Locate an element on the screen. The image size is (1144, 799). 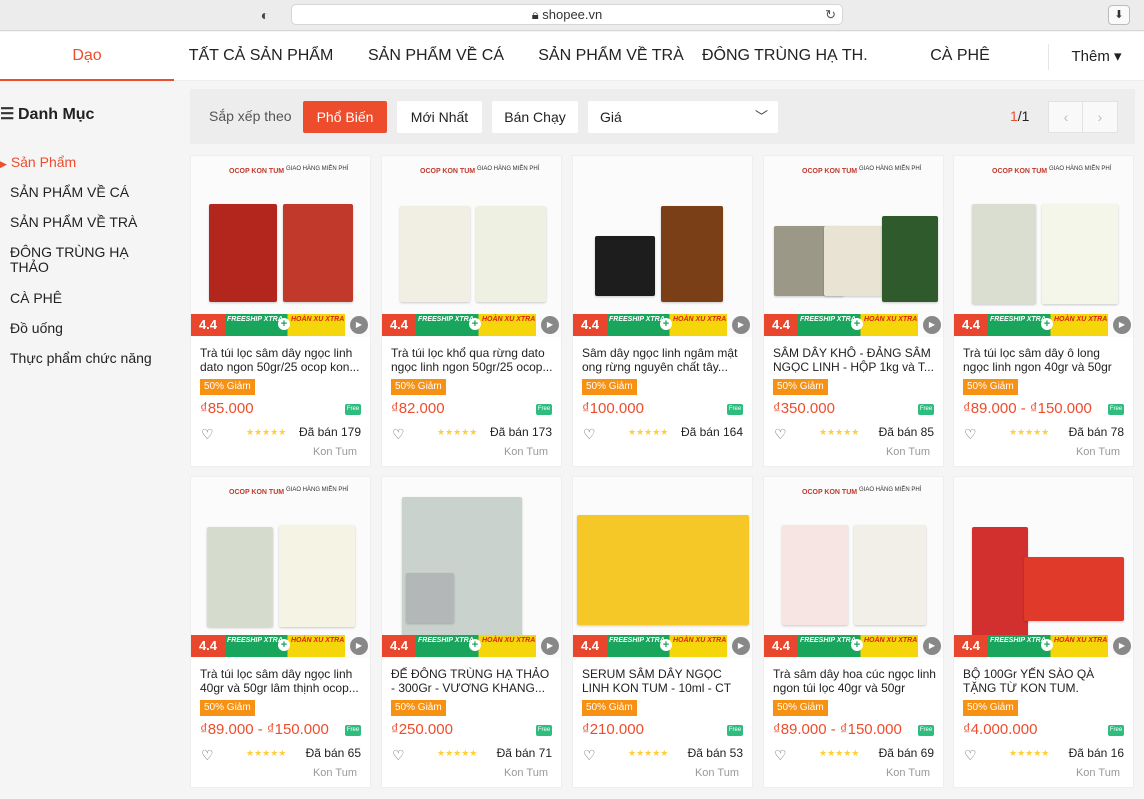
more-dropdown: Thêm ▾ is located at coordinates (1096, 57).